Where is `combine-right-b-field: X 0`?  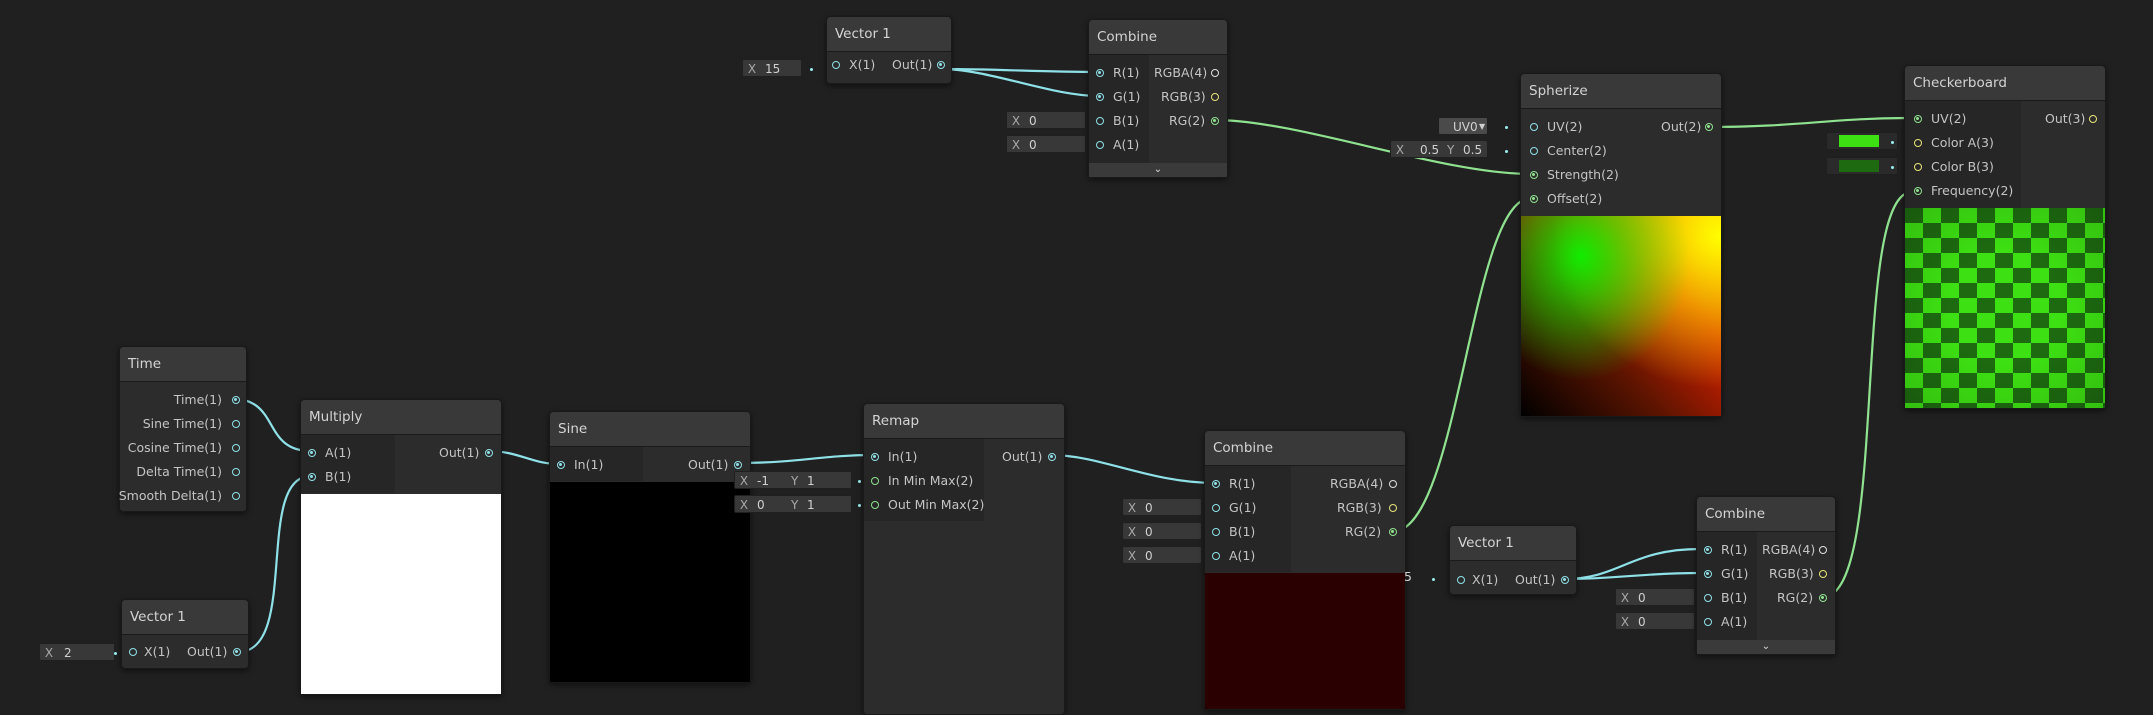 combine-right-b-field: X 0 is located at coordinates (1655, 597).